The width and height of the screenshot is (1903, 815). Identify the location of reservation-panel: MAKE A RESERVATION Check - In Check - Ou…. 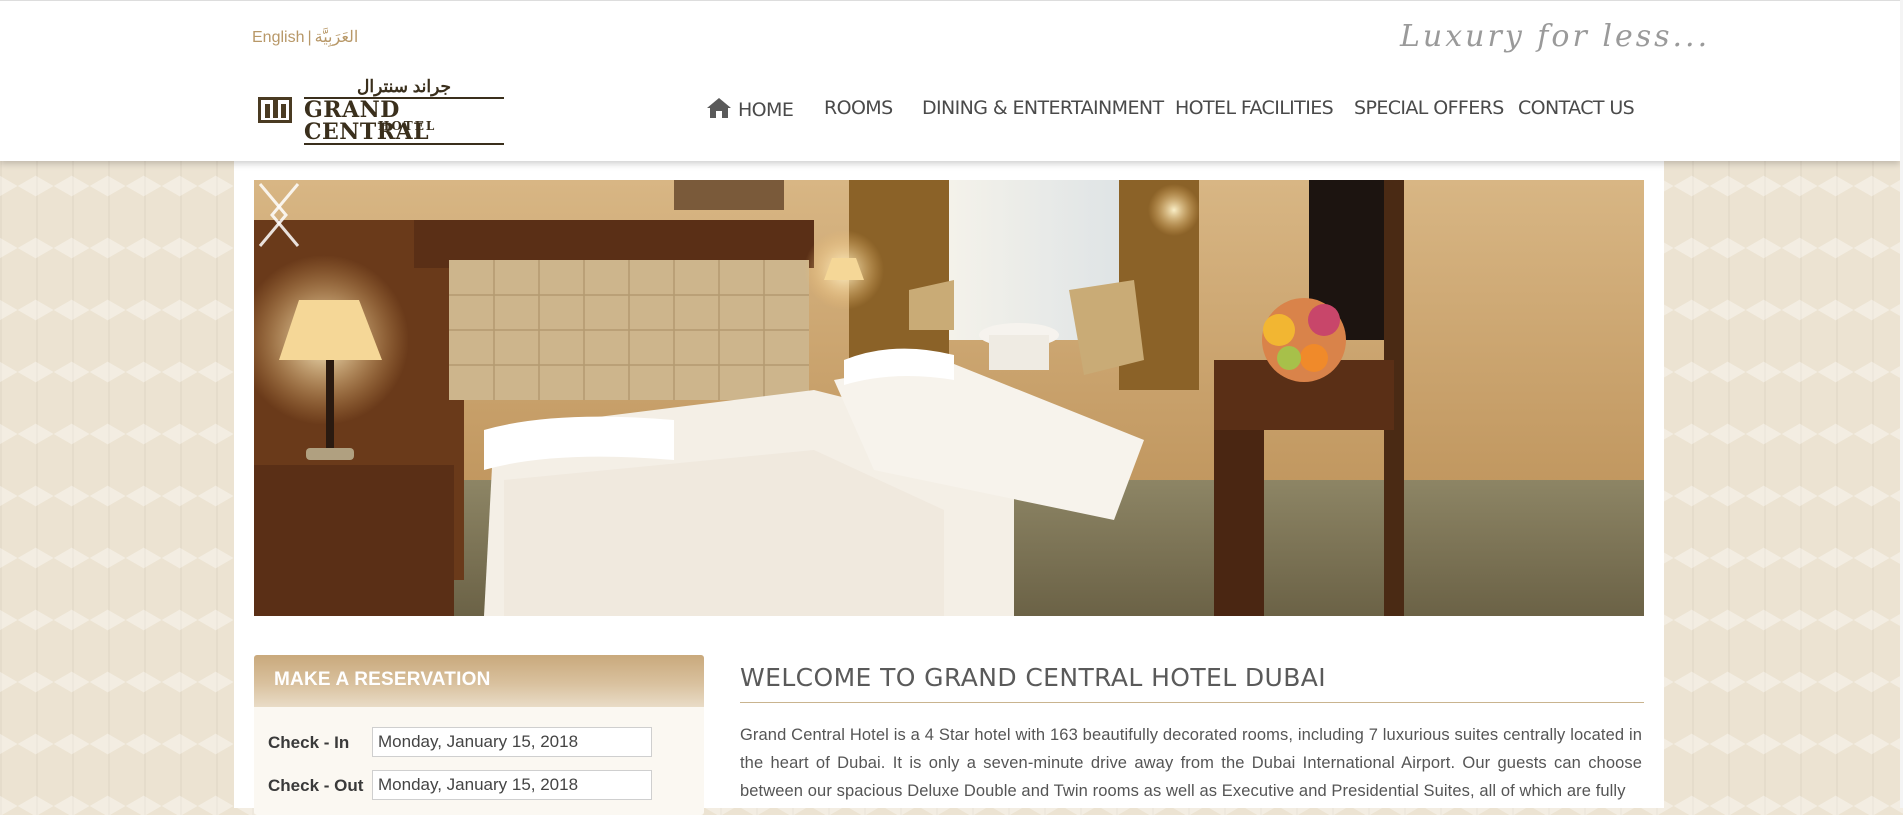
(479, 735).